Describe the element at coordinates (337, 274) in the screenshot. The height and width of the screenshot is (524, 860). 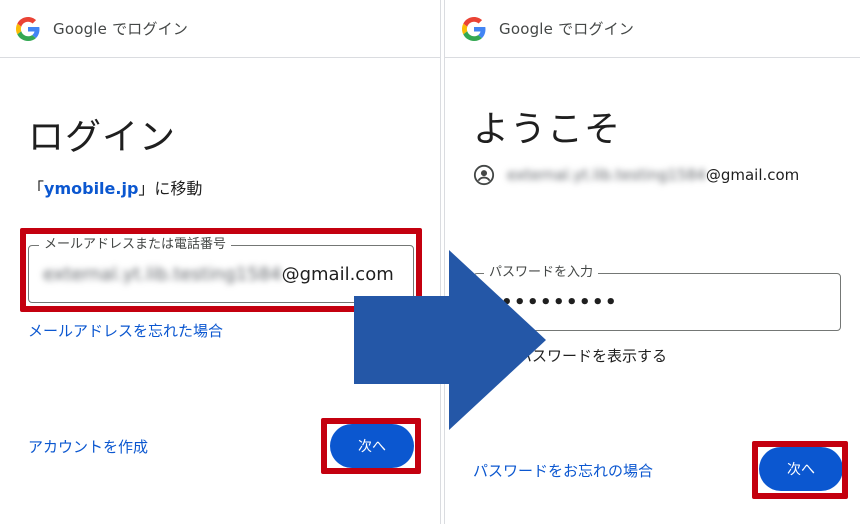
I see `email-domain: @gmail.com` at that location.